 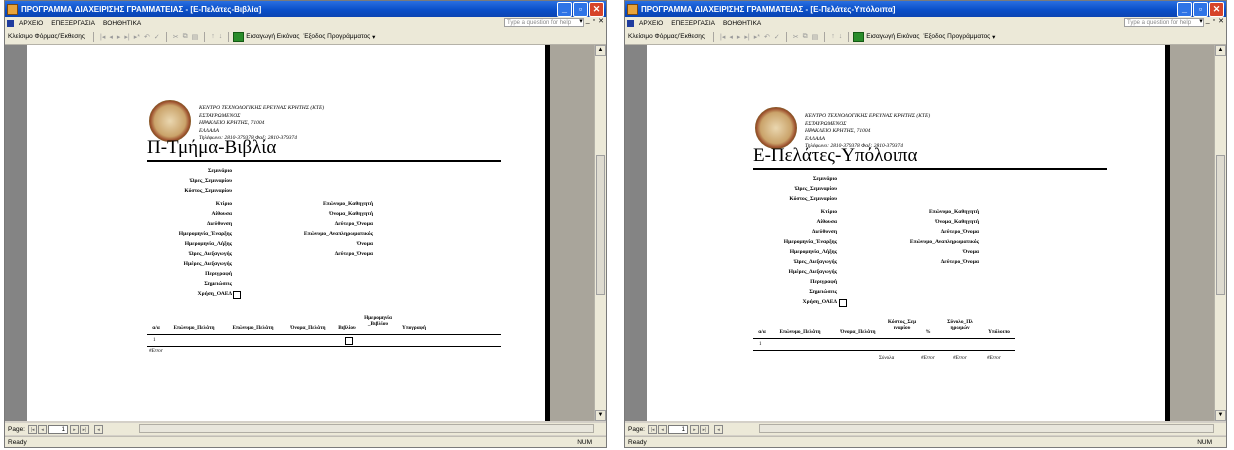 I want to click on field-label: Κόστος_Σεμιναρίου, so click(x=813, y=199).